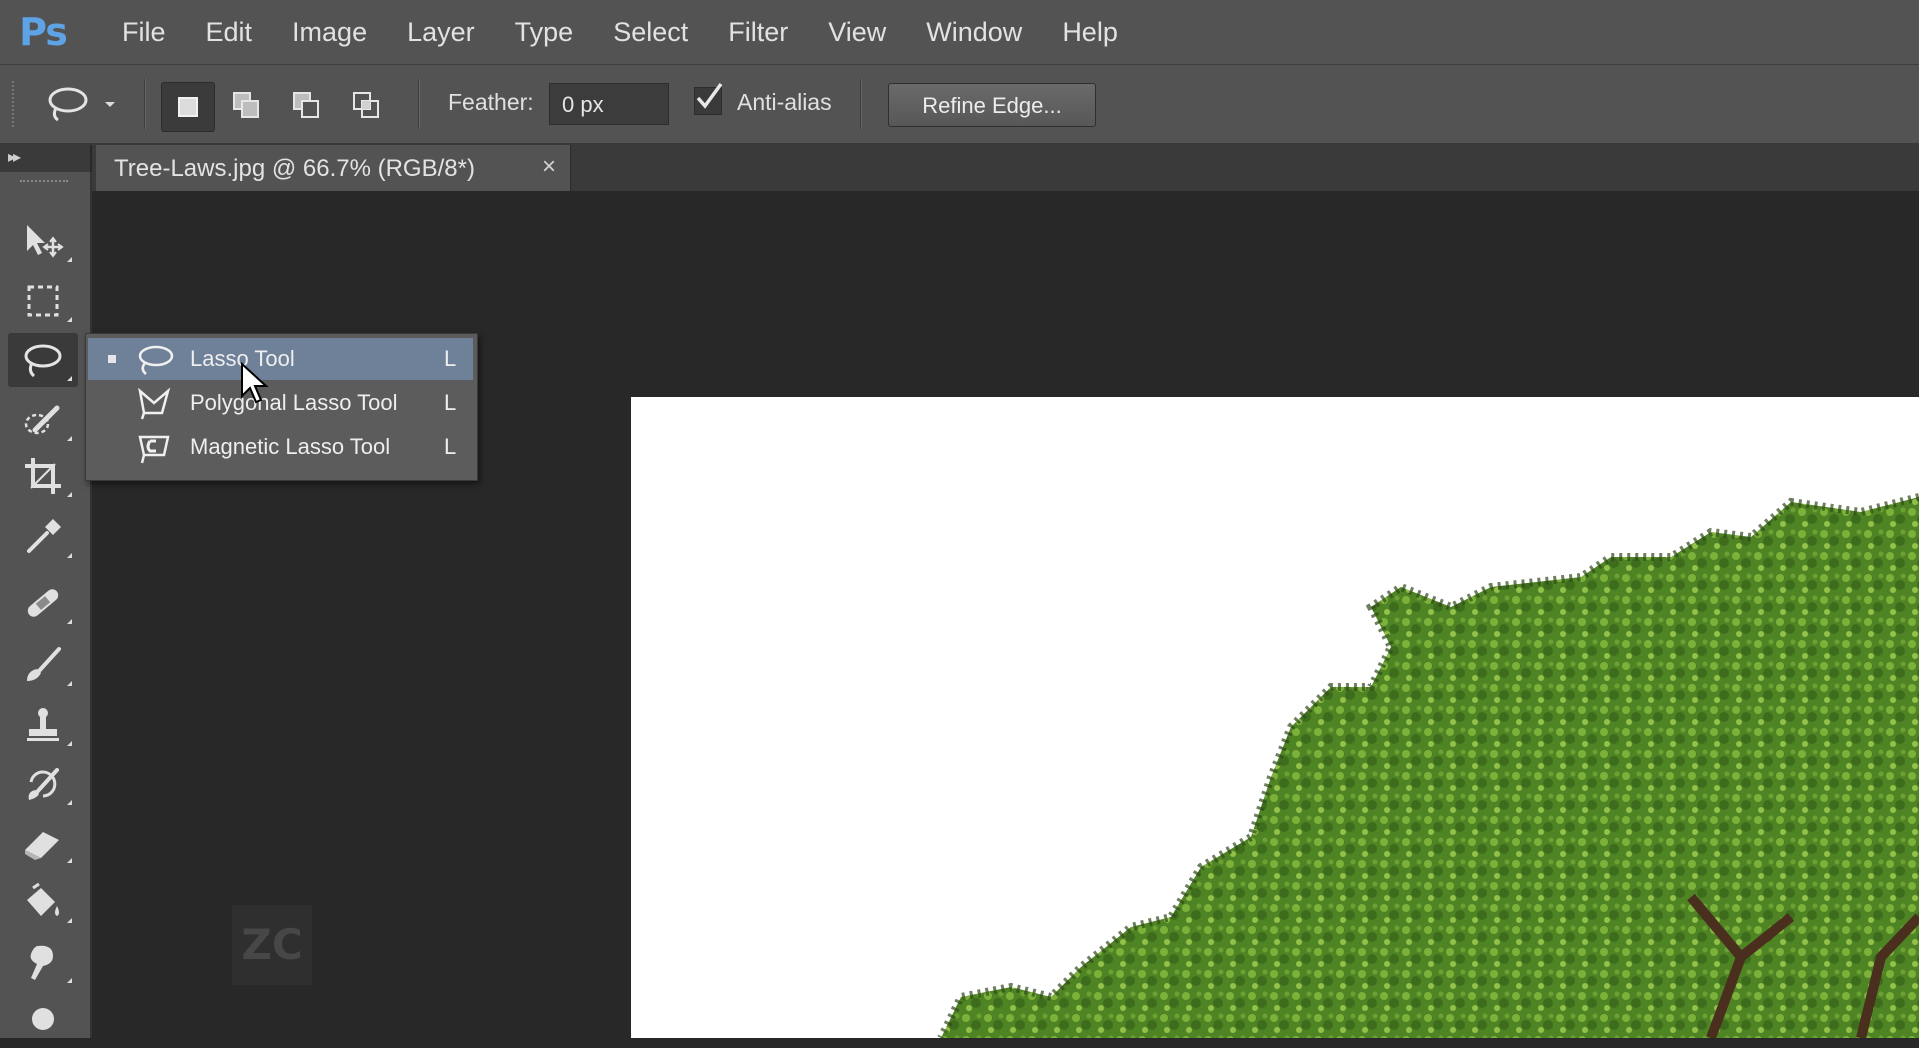 Image resolution: width=1919 pixels, height=1048 pixels. Describe the element at coordinates (110, 104) in the screenshot. I see `chevron-down-icon` at that location.